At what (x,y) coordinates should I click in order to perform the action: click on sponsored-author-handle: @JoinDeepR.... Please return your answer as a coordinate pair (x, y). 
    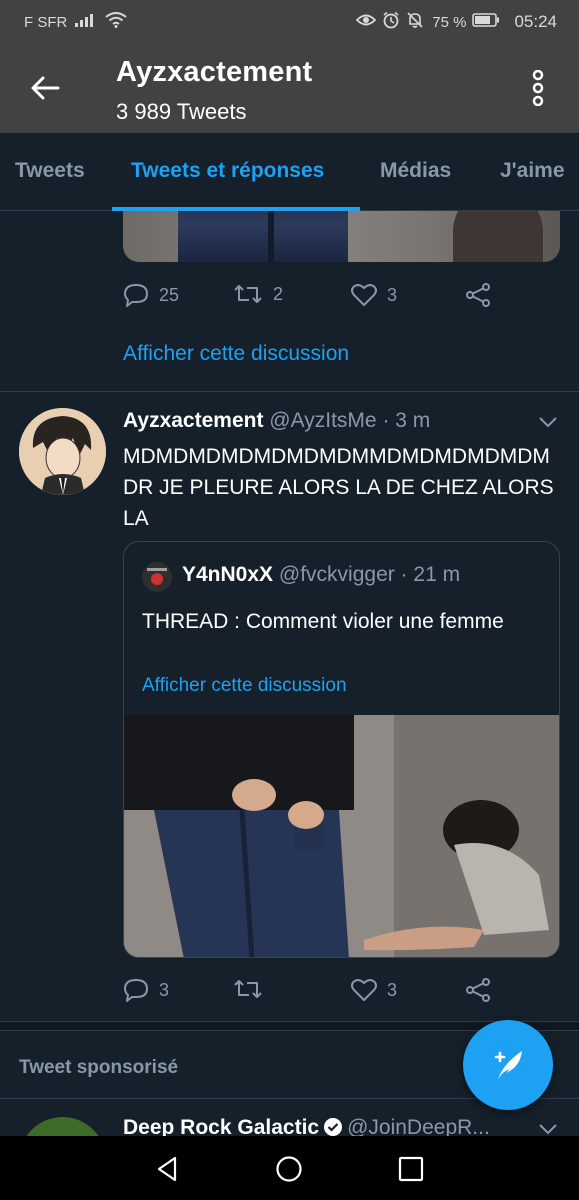
    Looking at the image, I should click on (418, 1126).